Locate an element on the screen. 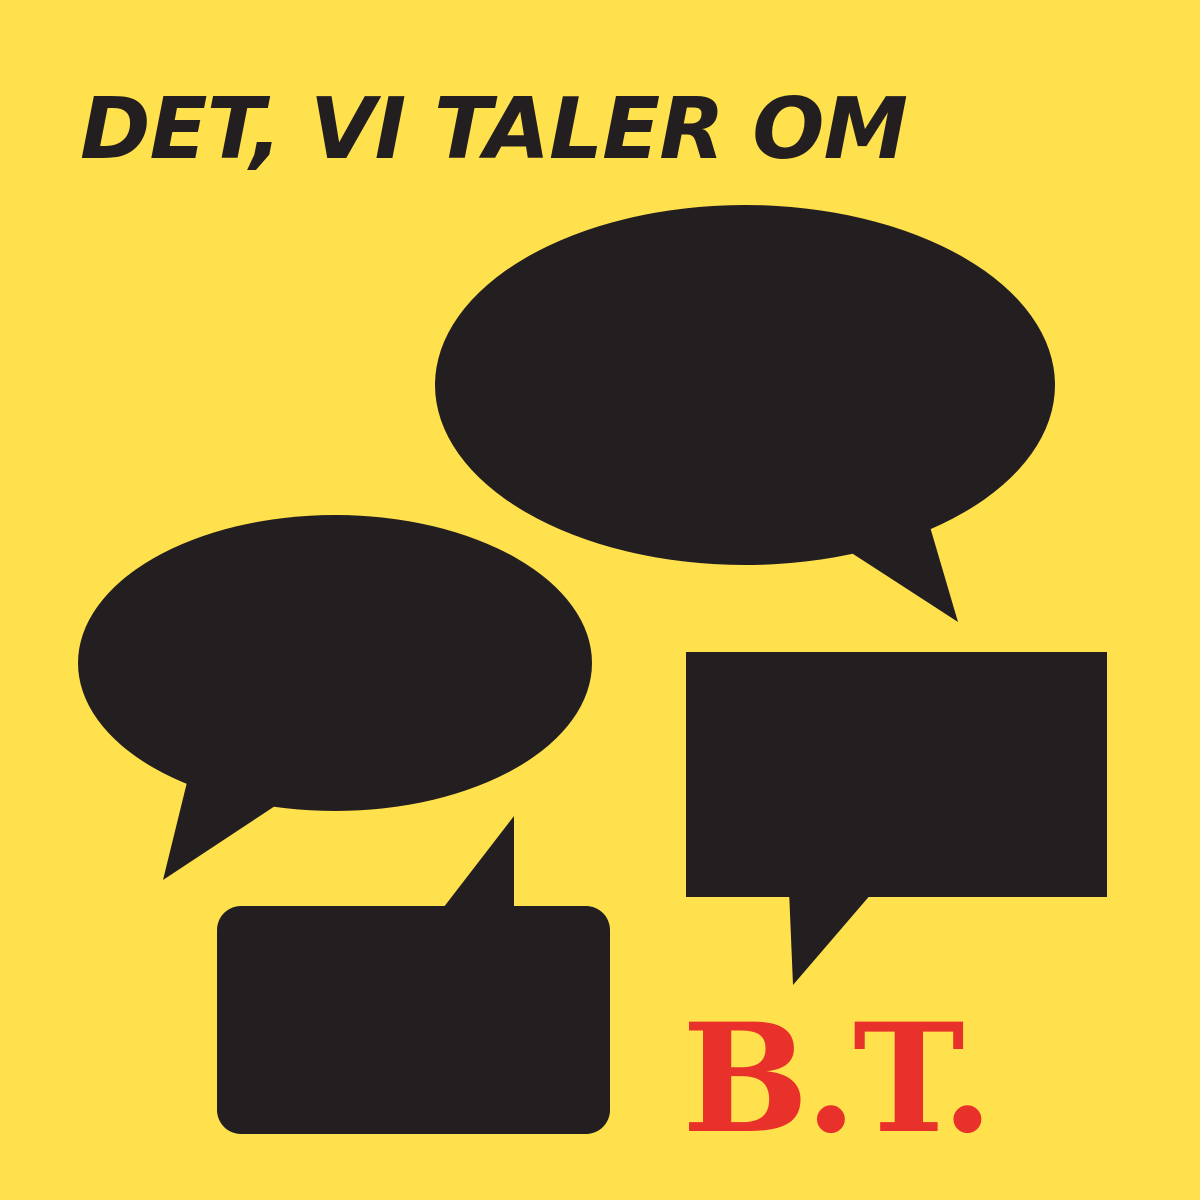 The image size is (1200, 1200). right-rectangle-speech-bubble-icon is located at coordinates (896, 818).